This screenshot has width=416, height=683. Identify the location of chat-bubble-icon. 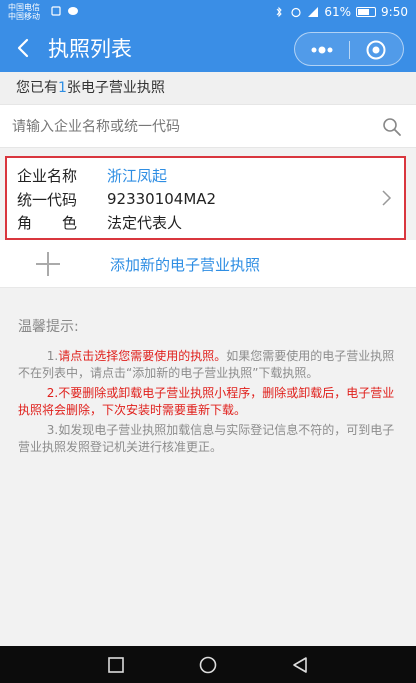
(73, 11).